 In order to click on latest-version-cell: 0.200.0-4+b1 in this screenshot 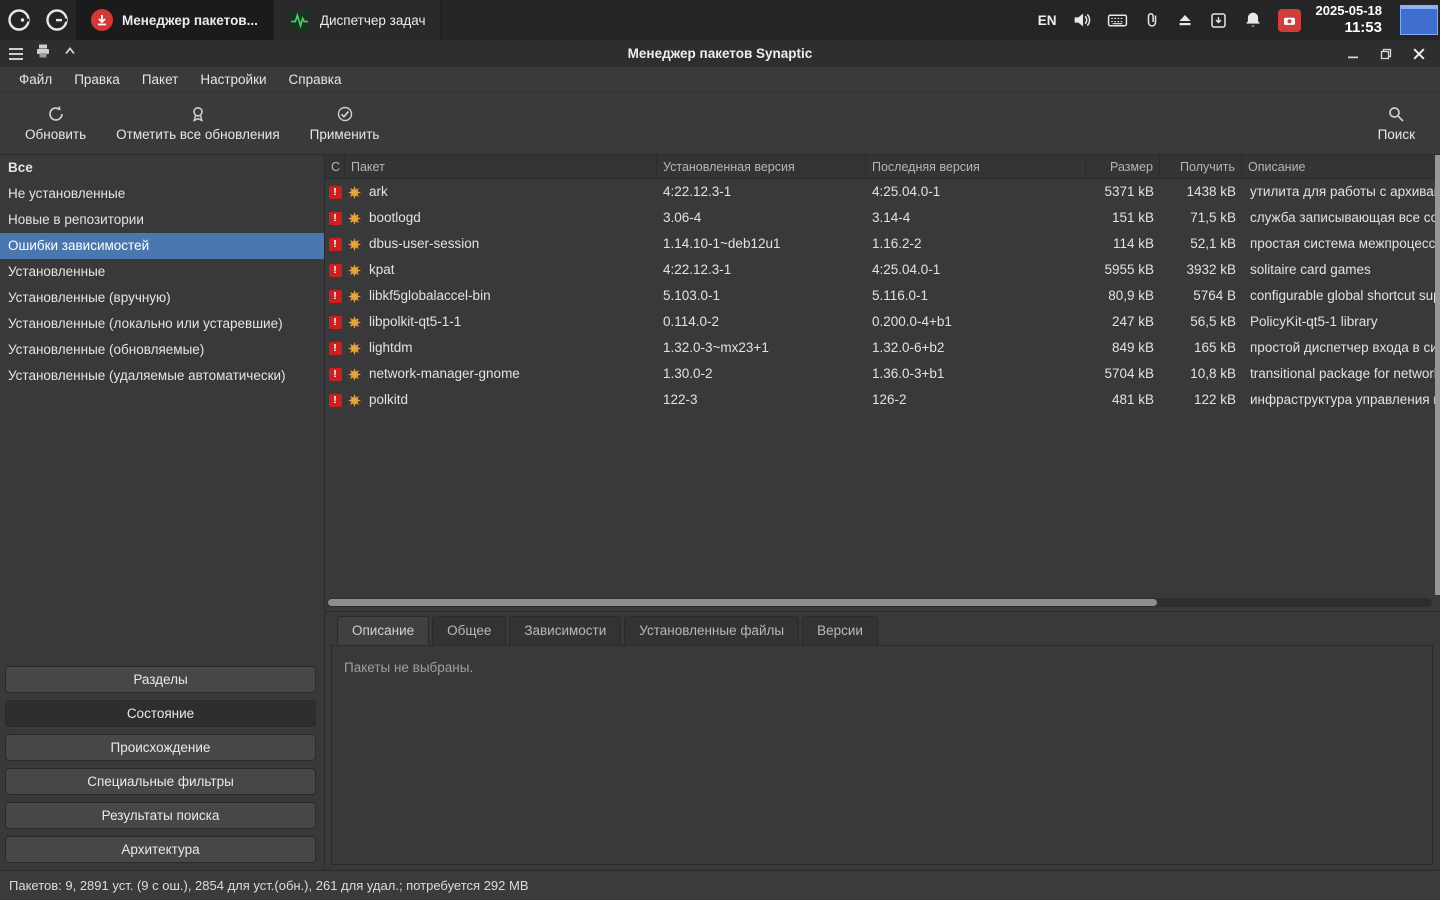, I will do `click(912, 321)`.